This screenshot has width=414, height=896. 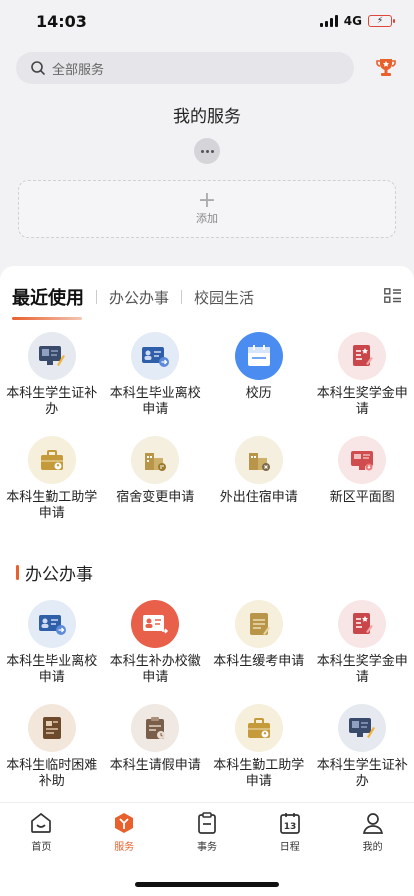 I want to click on calendar-icon, so click(x=258, y=356).